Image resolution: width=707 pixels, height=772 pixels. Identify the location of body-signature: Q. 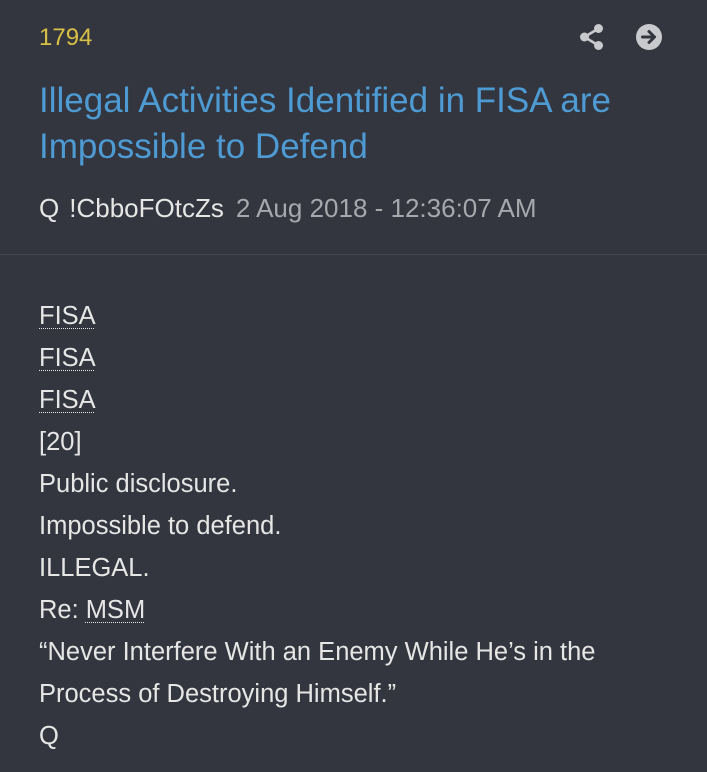
(49, 736).